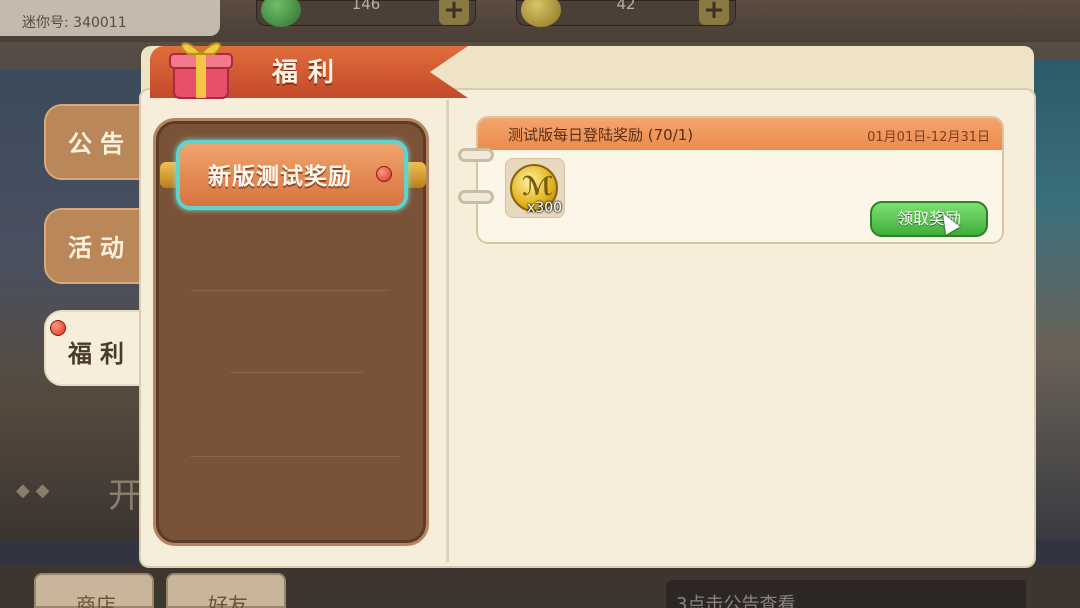  I want to click on modal-title: 福利, so click(308, 73).